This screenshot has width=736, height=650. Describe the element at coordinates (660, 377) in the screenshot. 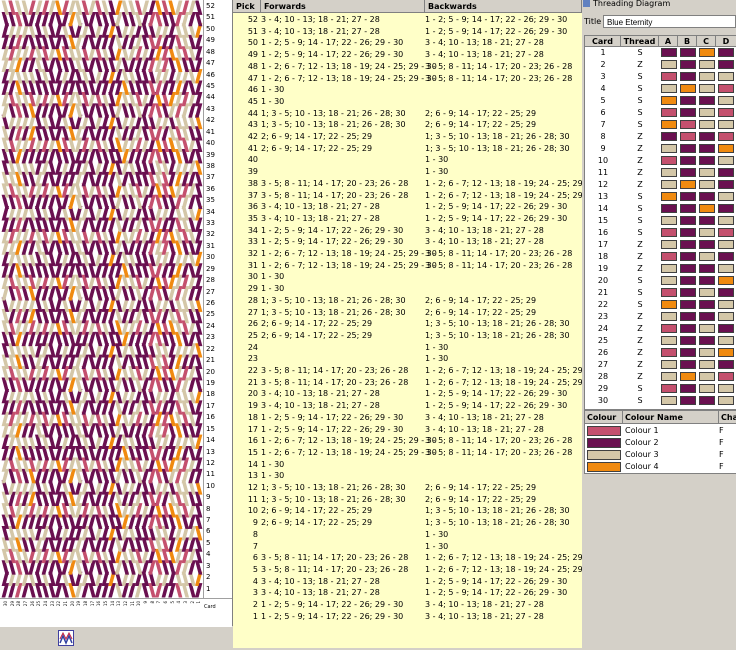

I see `card-row: 28 Z` at that location.